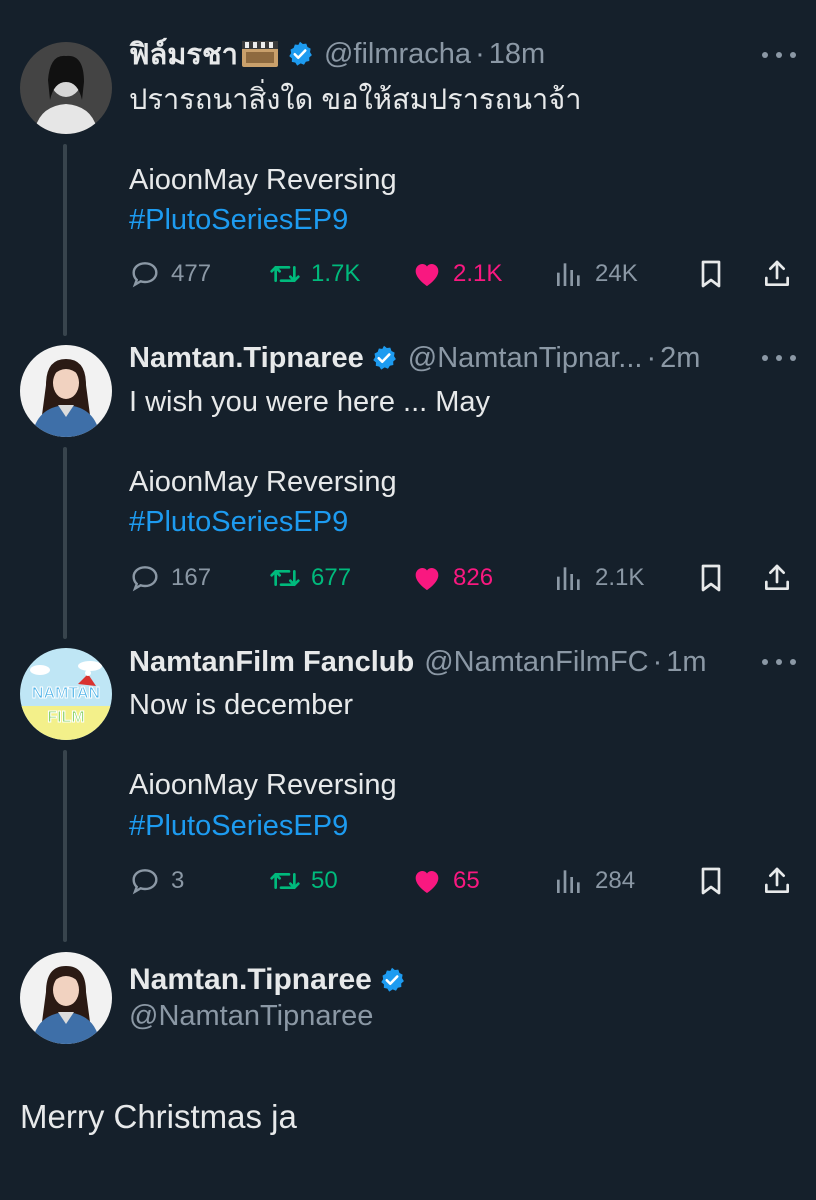 This screenshot has height=1200, width=816. What do you see at coordinates (191, 273) in the screenshot?
I see `reply-count: 477` at bounding box center [191, 273].